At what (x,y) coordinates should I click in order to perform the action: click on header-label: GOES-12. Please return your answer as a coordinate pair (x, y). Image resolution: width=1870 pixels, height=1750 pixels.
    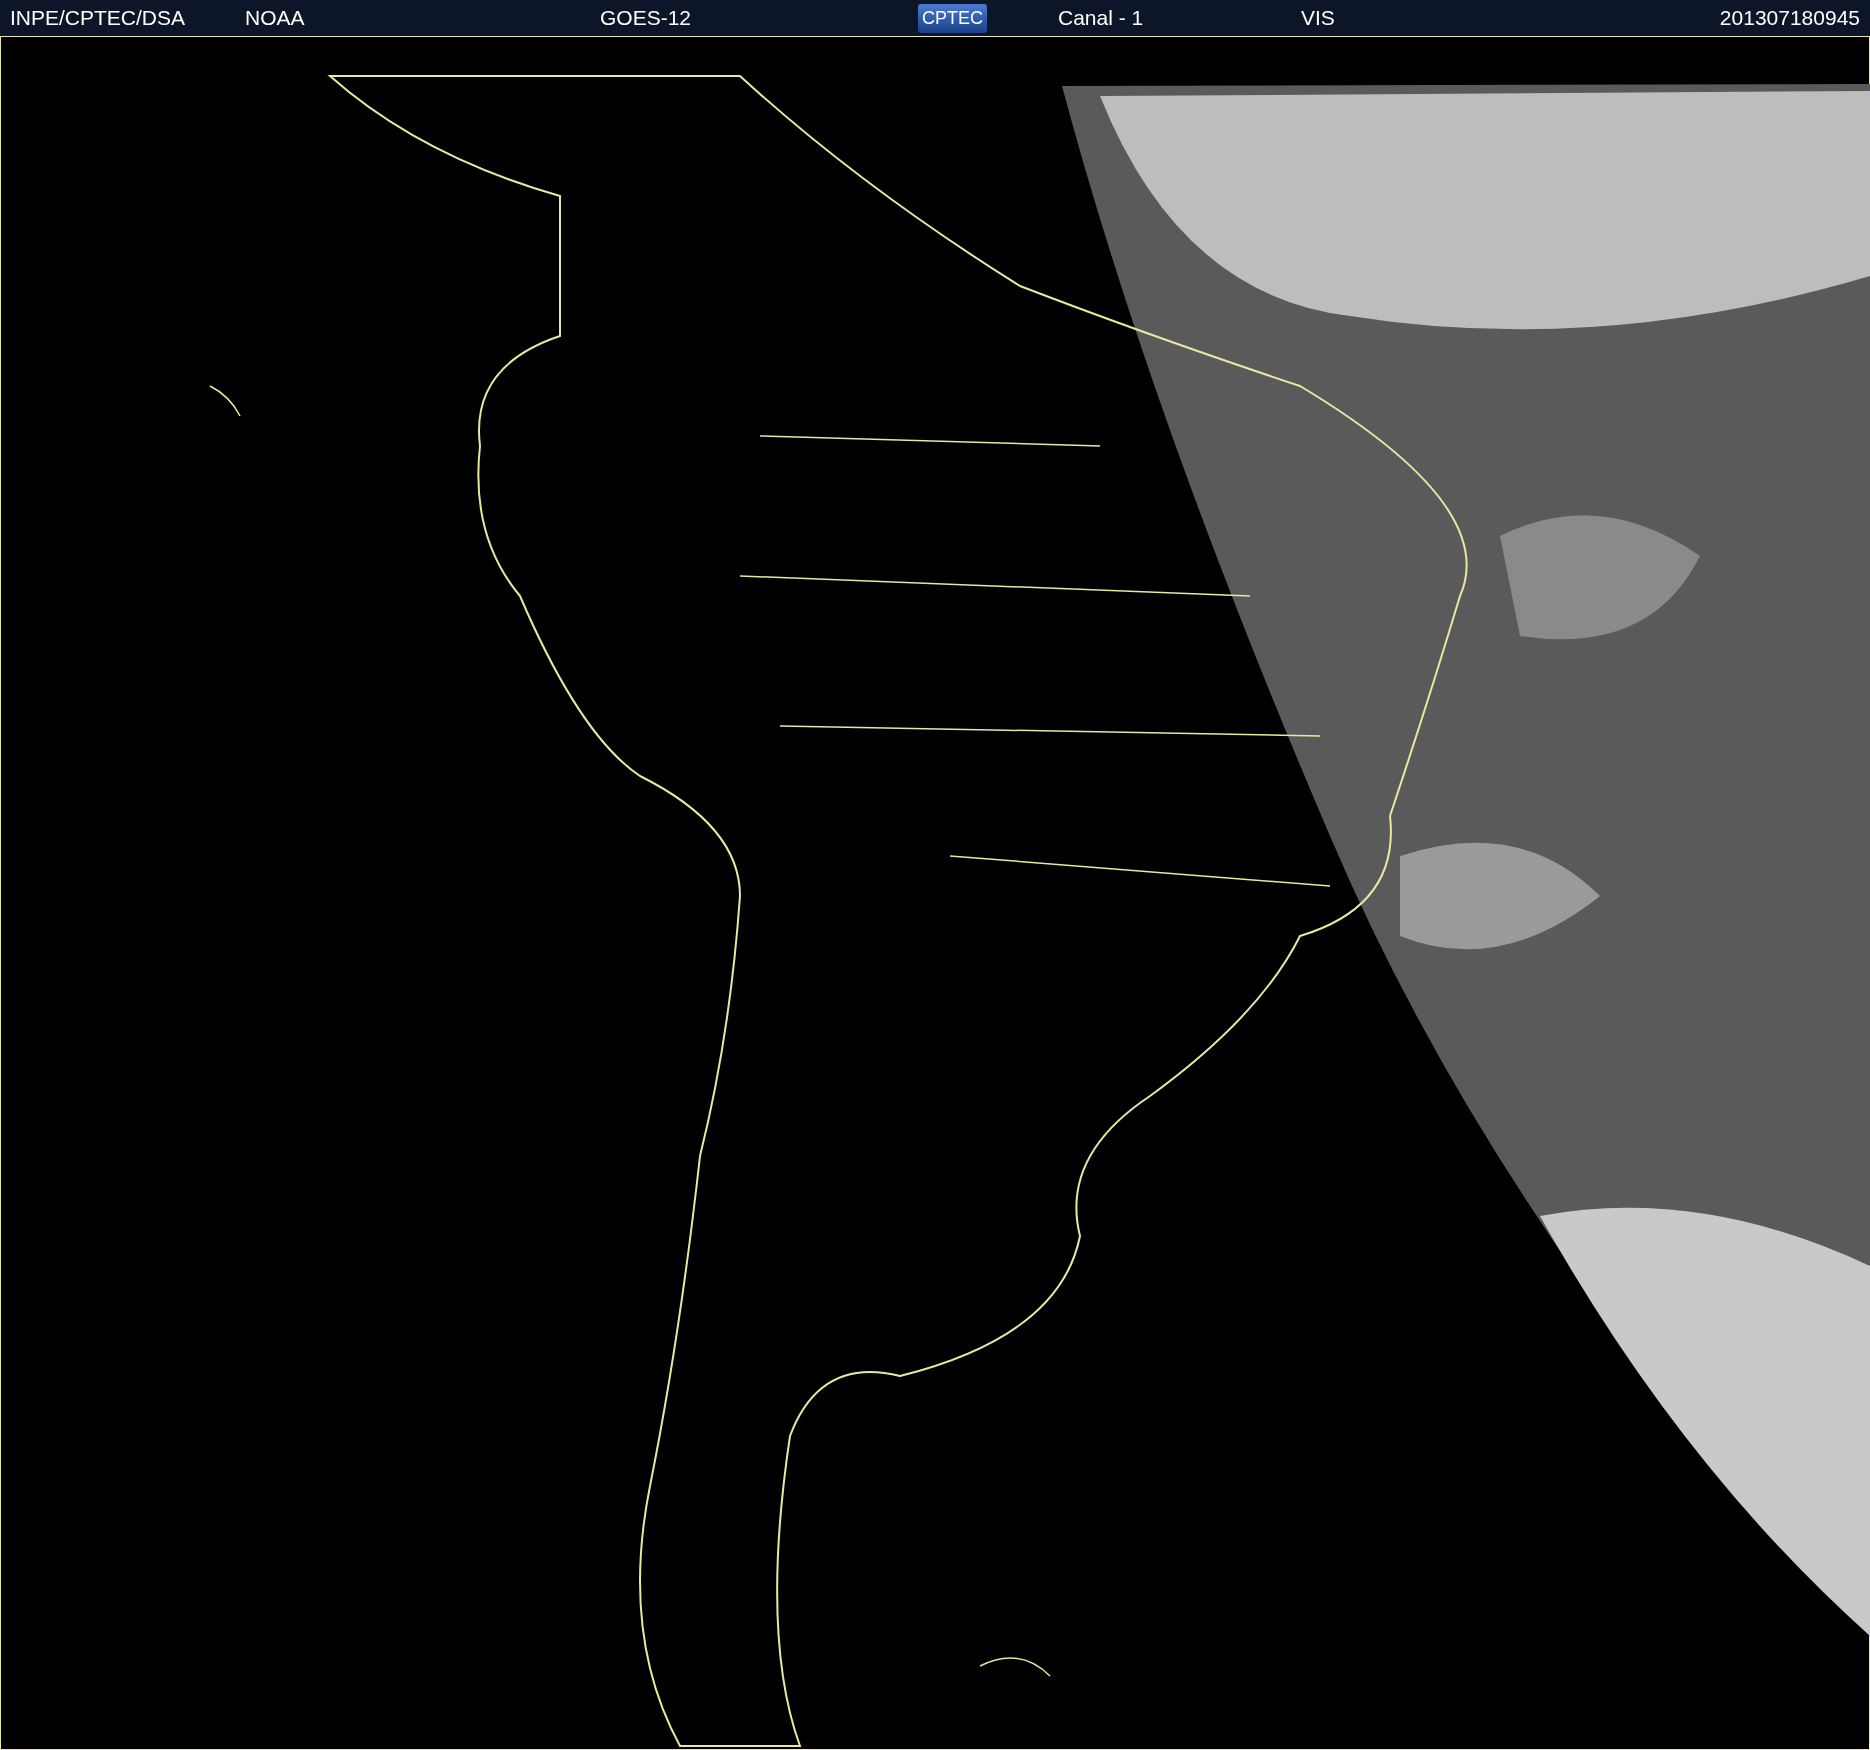
    Looking at the image, I should click on (646, 18).